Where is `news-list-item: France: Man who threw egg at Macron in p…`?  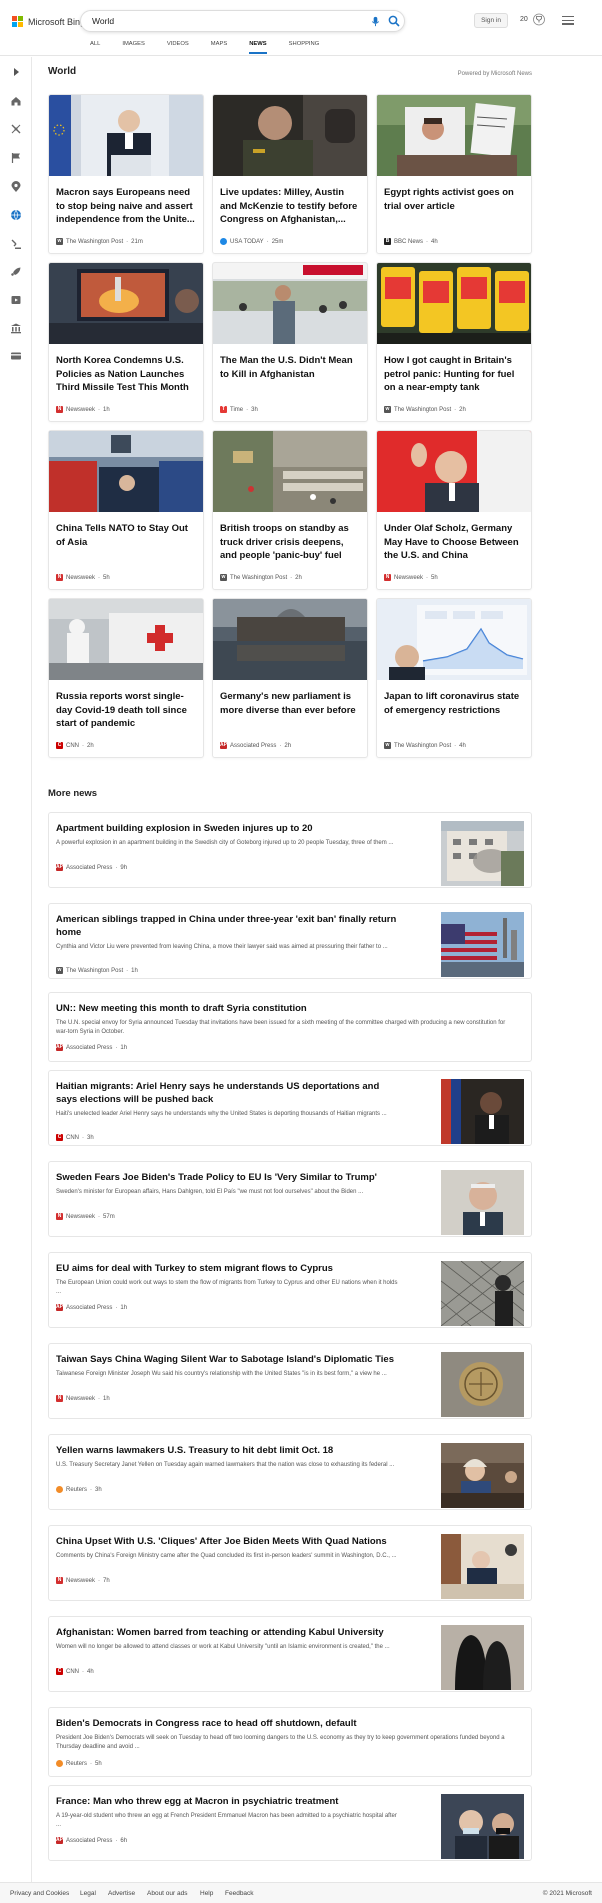 news-list-item: France: Man who threw egg at Macron in p… is located at coordinates (290, 1823).